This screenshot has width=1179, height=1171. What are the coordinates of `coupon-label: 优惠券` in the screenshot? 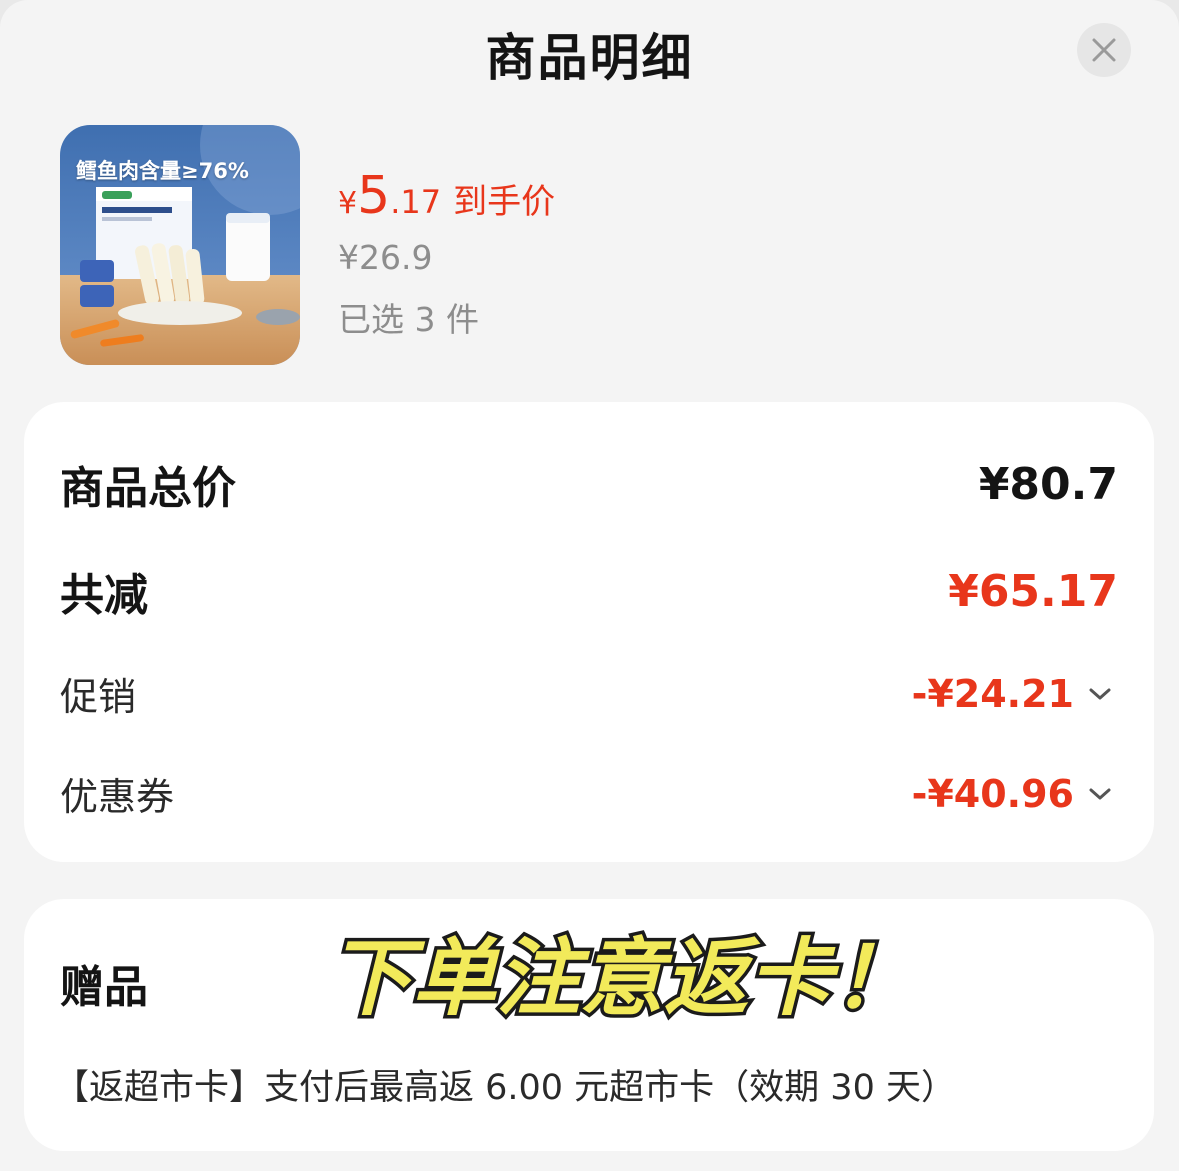 It's located at (117, 797).